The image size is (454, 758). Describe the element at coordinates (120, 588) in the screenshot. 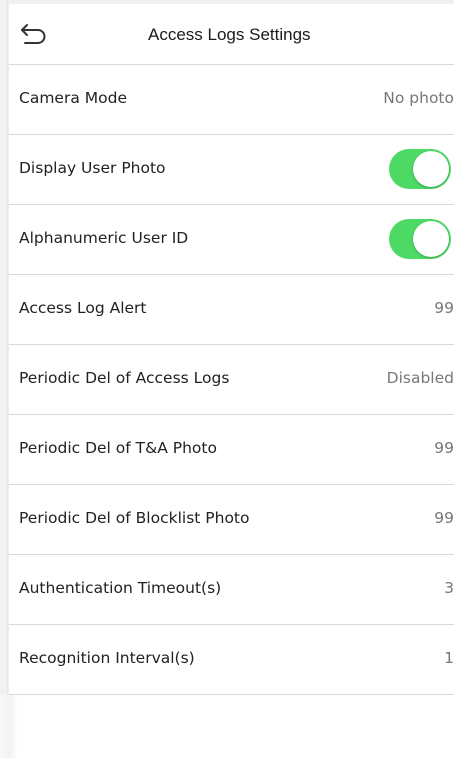

I see `setting-label: Authentication Timeout(s)` at that location.